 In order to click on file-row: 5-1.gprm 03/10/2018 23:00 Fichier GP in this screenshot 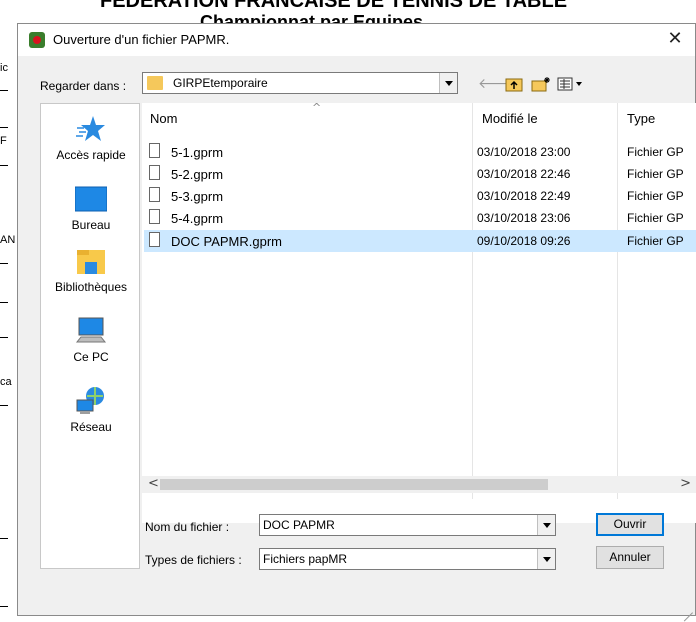, I will do `click(420, 152)`.